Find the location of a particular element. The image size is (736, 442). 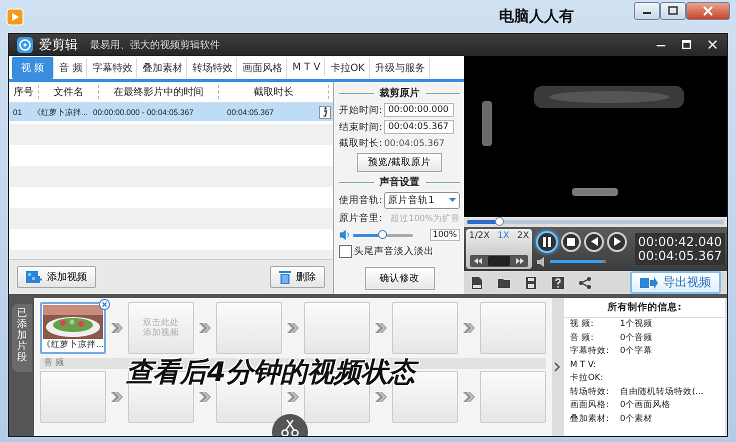

tab: 卡拉OK is located at coordinates (348, 68).